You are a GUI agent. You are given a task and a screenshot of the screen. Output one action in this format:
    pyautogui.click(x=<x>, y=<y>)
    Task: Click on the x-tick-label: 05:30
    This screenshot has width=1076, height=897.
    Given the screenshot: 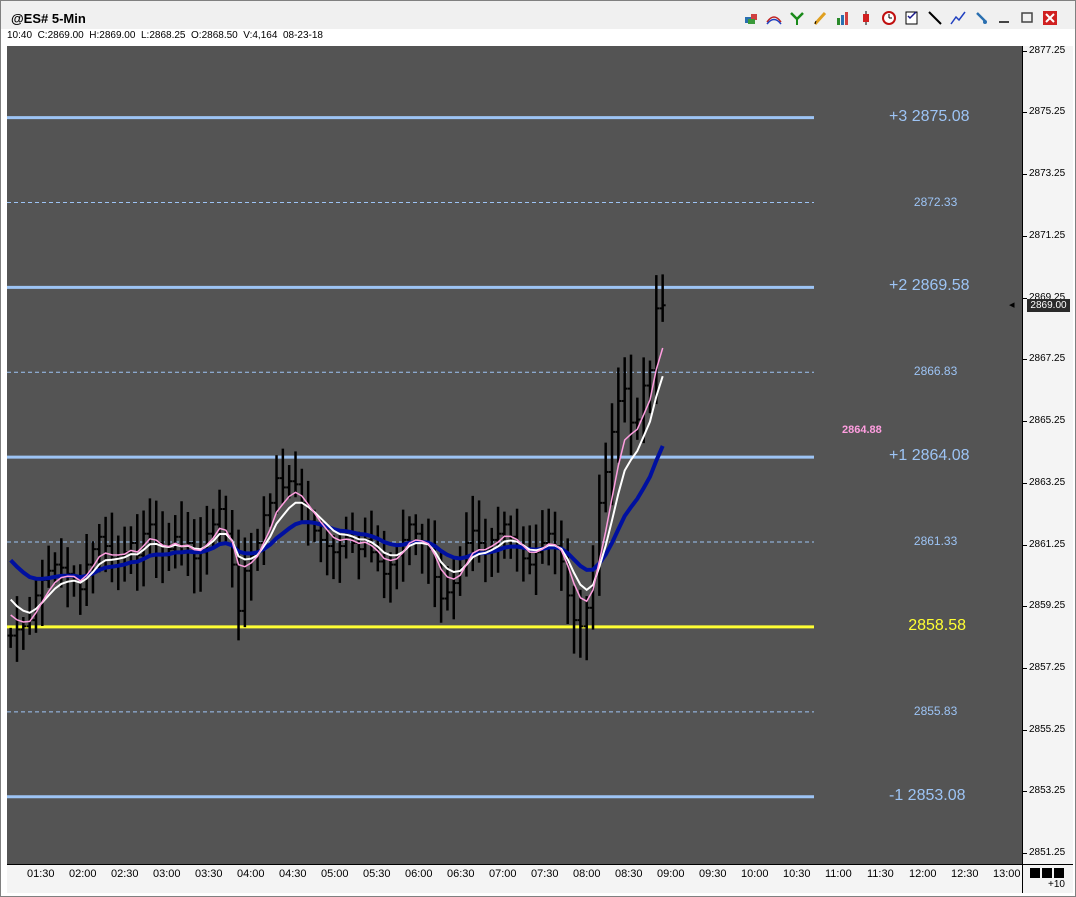 What is the action you would take?
    pyautogui.click(x=377, y=874)
    